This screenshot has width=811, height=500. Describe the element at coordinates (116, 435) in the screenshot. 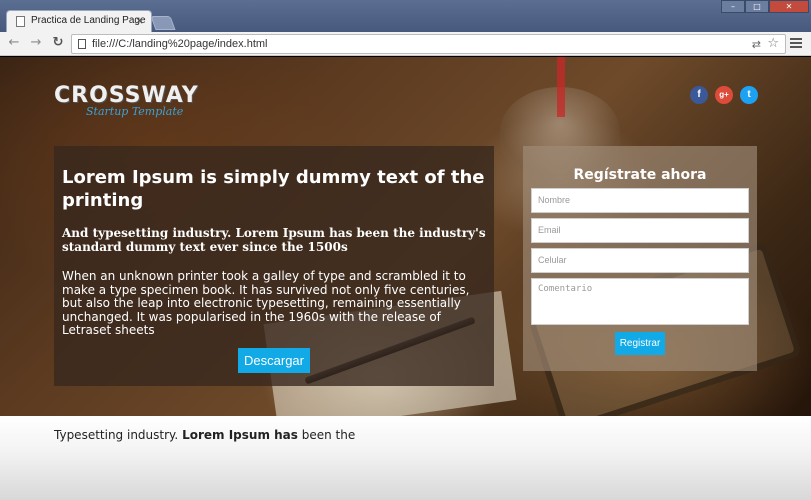

I see `content-text-plain: Typesetting industry.` at that location.